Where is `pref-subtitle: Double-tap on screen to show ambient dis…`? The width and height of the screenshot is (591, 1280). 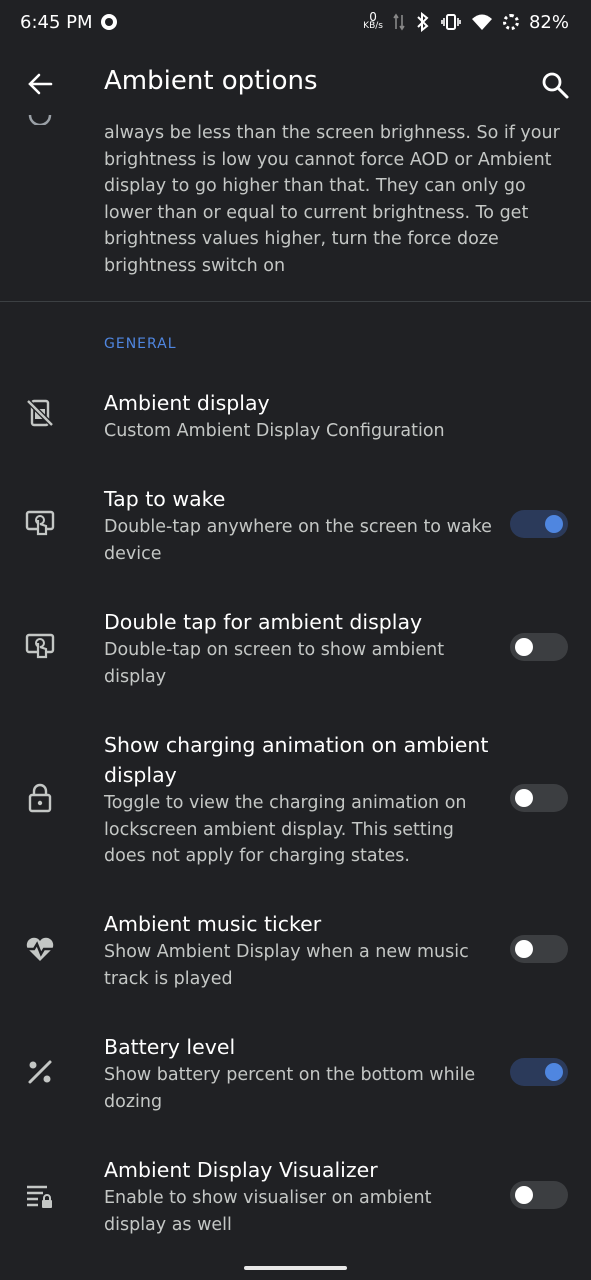
pref-subtitle: Double-tap on screen to show ambient dis… is located at coordinates (274, 663).